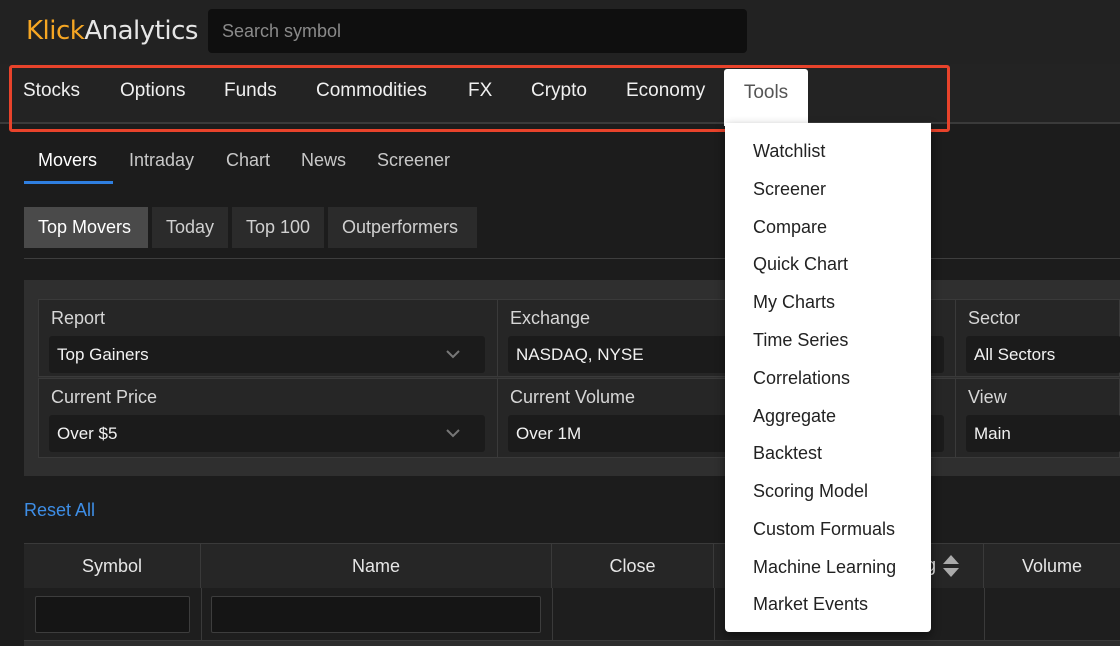  What do you see at coordinates (413, 160) in the screenshot?
I see `tab-screener: Screener` at bounding box center [413, 160].